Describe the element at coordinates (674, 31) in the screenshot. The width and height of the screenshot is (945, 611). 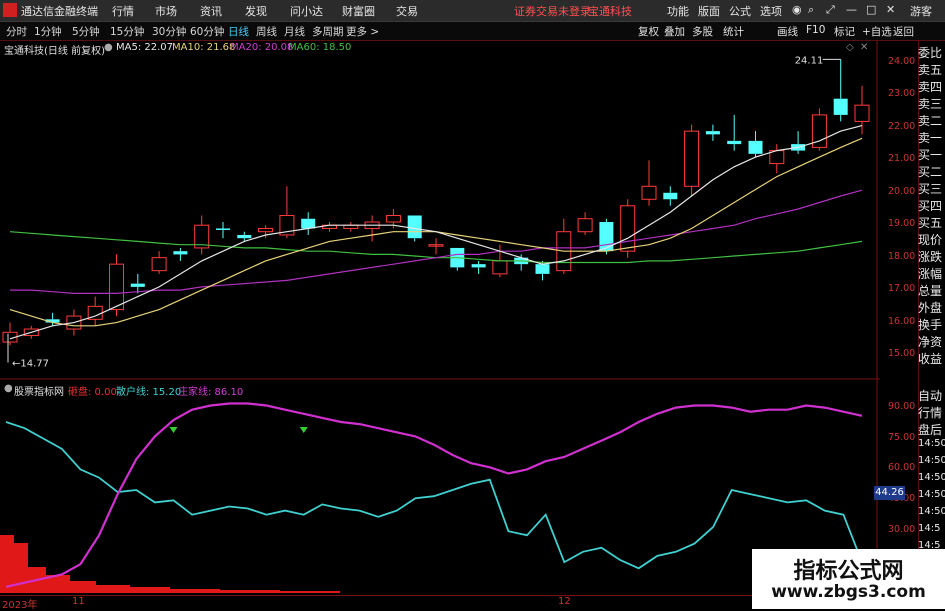
I see `tool-diejia: 叠加` at that location.